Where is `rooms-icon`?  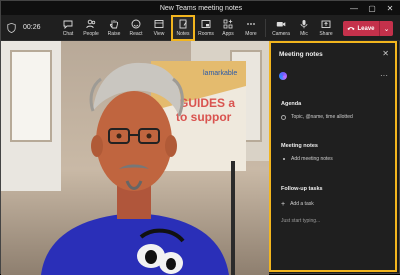 rooms-icon is located at coordinates (206, 24).